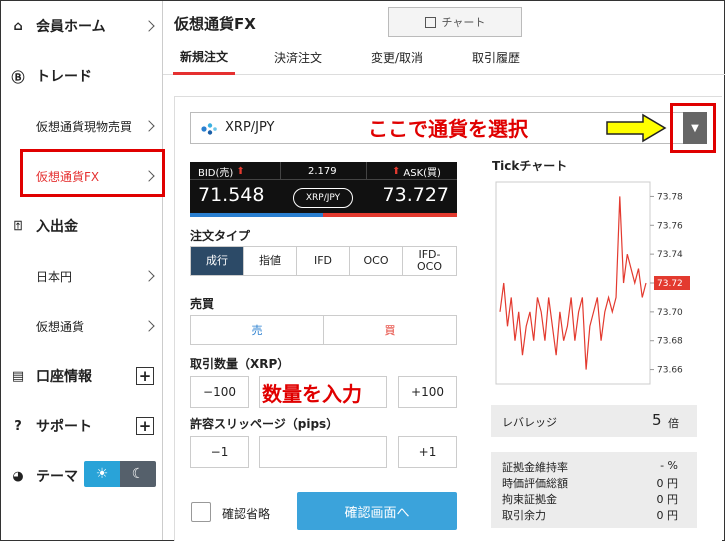 The width and height of the screenshot is (725, 541). What do you see at coordinates (670, 342) in the screenshot?
I see `y-tick-label: 73.68` at bounding box center [670, 342].